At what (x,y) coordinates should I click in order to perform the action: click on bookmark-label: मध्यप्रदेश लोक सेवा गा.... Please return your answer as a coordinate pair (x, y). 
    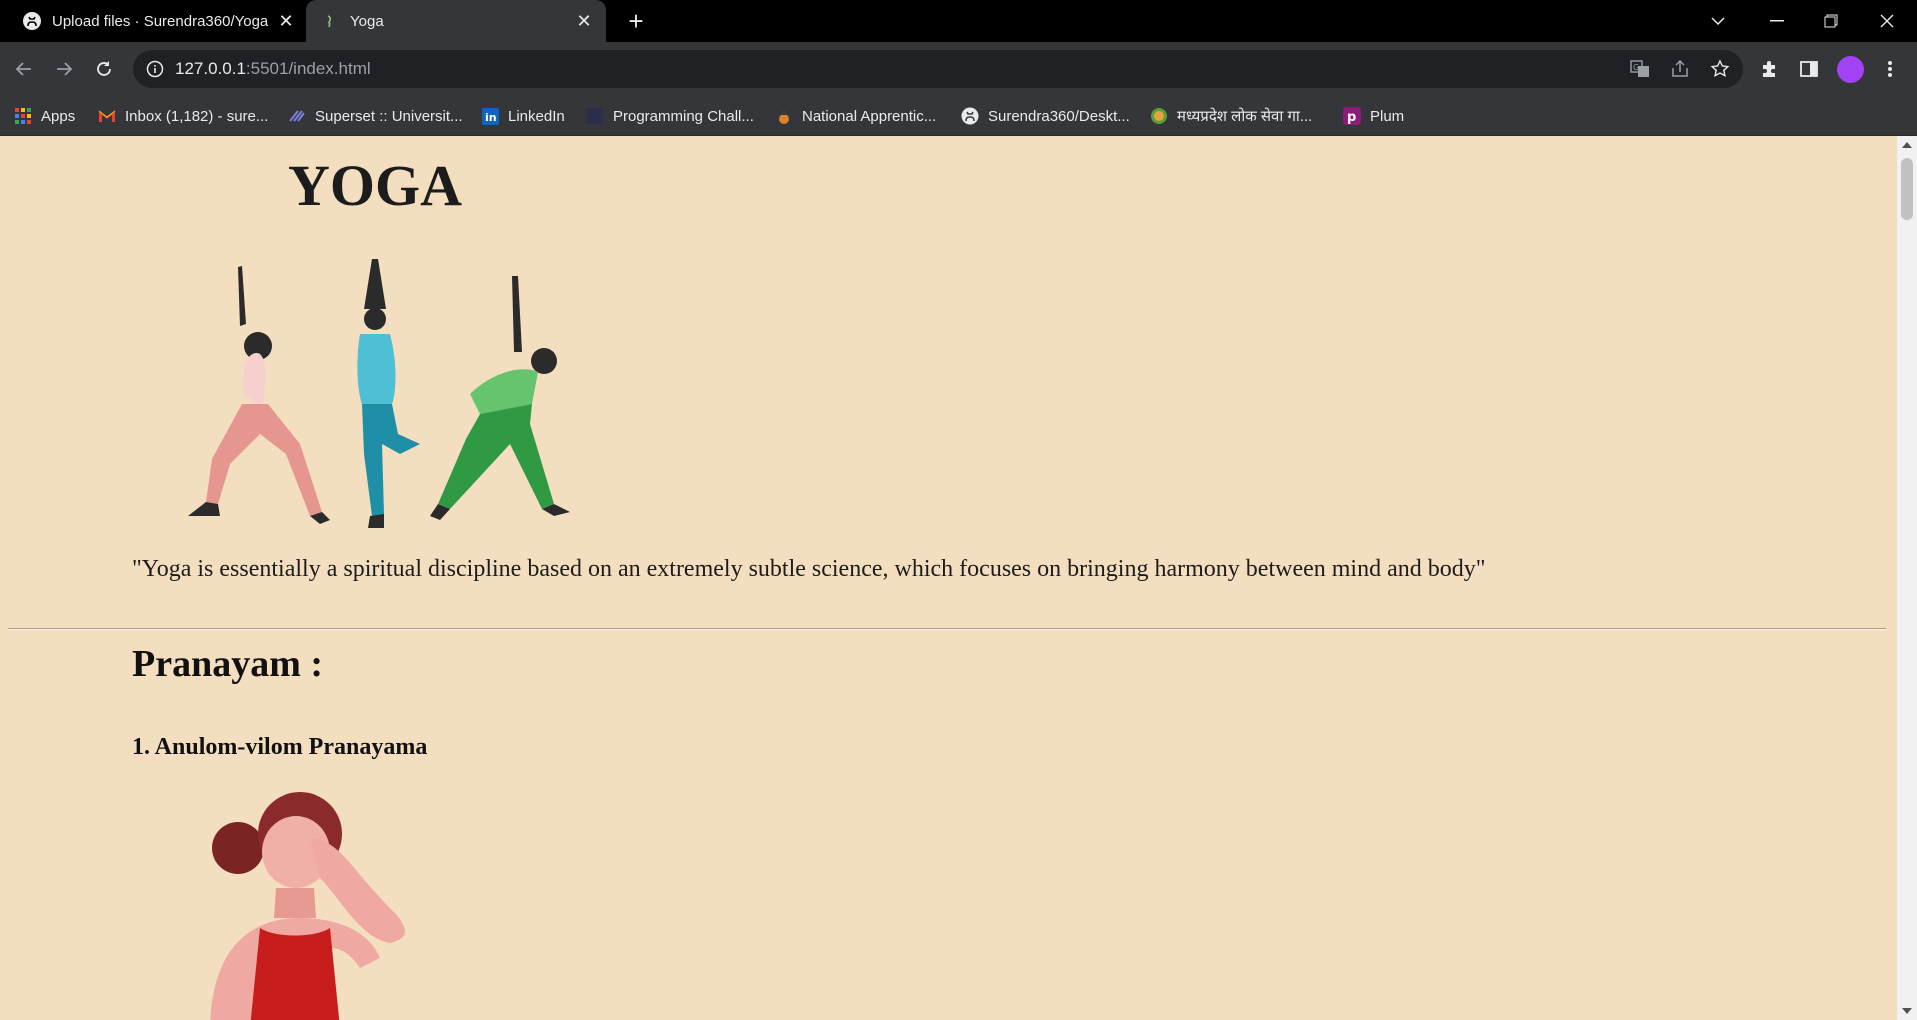
    Looking at the image, I should click on (1245, 116).